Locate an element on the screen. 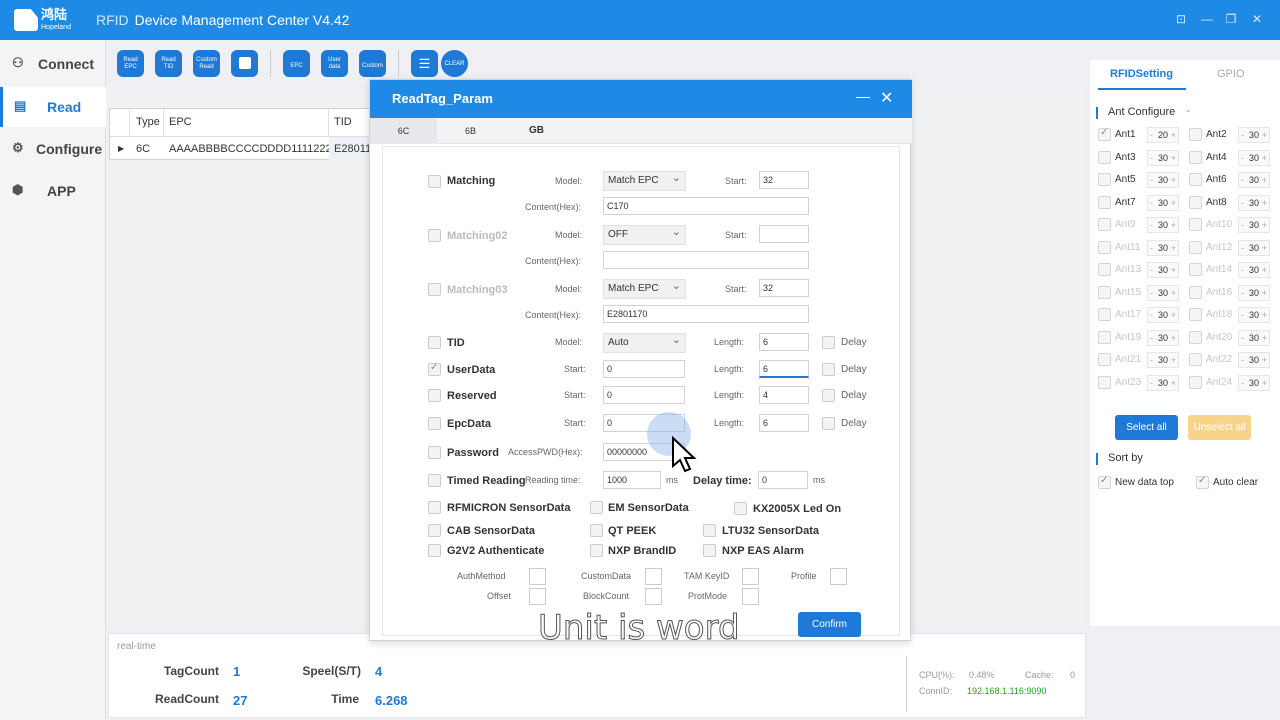 Image resolution: width=1280 pixels, height=720 pixels. tid-model-select: Auto is located at coordinates (644, 342).